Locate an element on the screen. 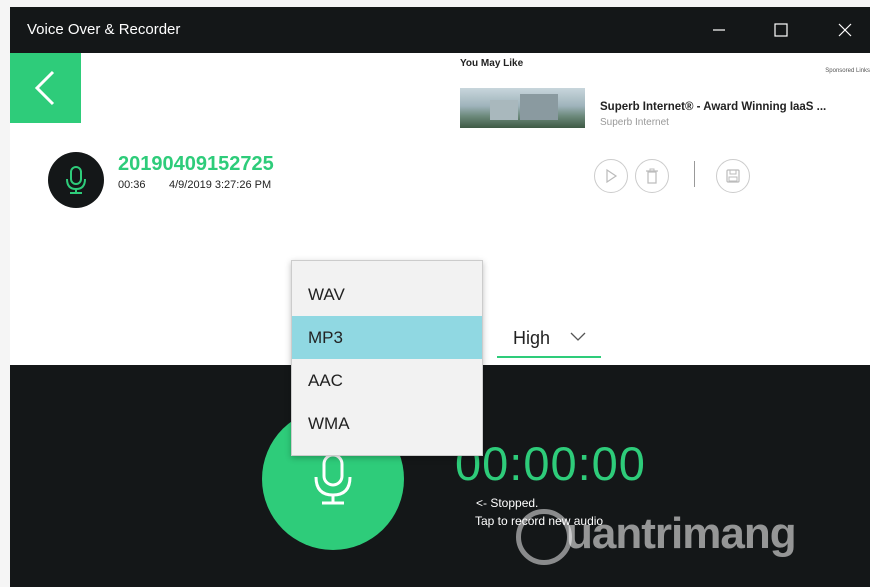 This screenshot has width=870, height=587. maximize-icon is located at coordinates (781, 30).